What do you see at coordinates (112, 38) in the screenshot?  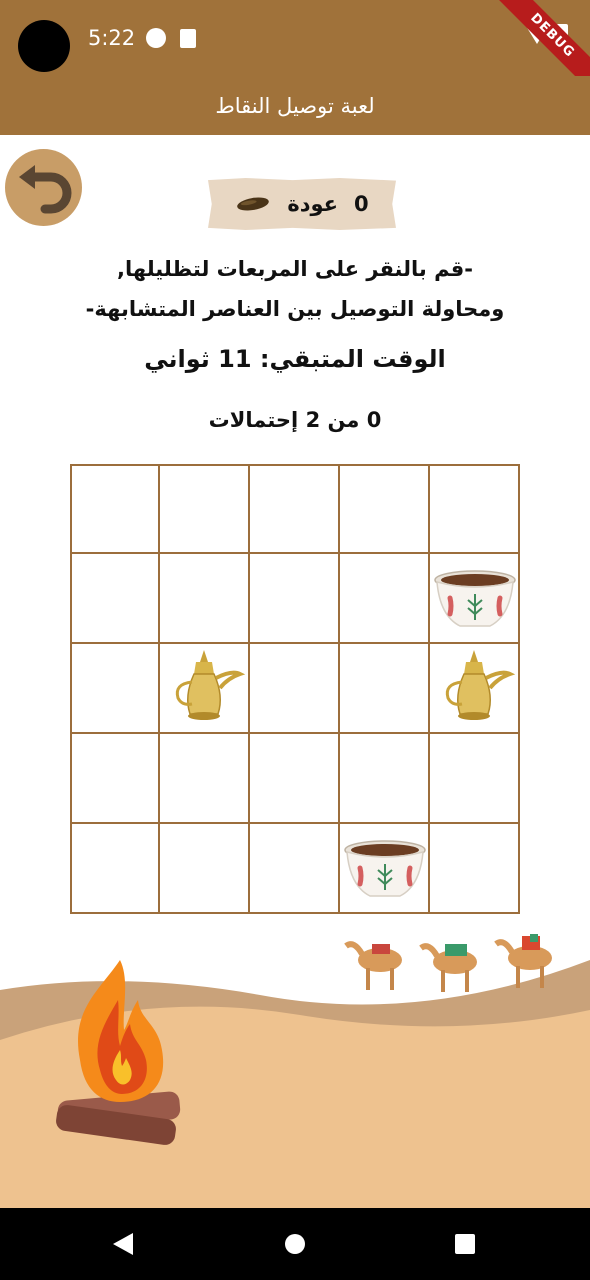 I see `status-time: 5:22` at bounding box center [112, 38].